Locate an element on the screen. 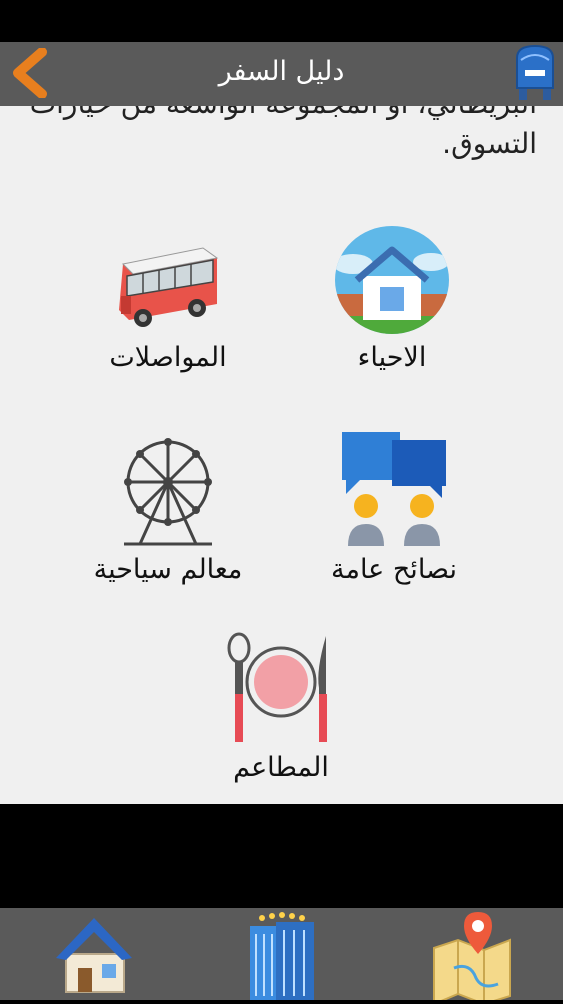 Image resolution: width=563 pixels, height=1004 pixels. back-button is located at coordinates (31, 73).